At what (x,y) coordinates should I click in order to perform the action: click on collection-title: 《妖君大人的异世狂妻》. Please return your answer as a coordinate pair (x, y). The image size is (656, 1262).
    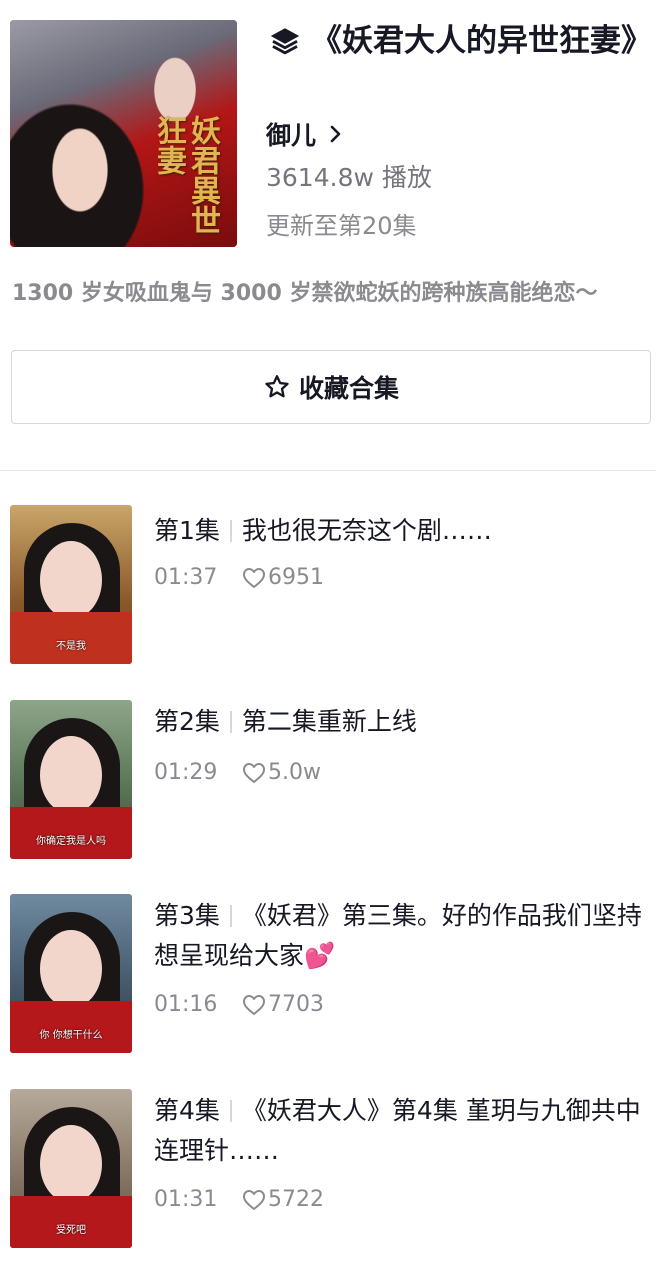
    Looking at the image, I should click on (481, 41).